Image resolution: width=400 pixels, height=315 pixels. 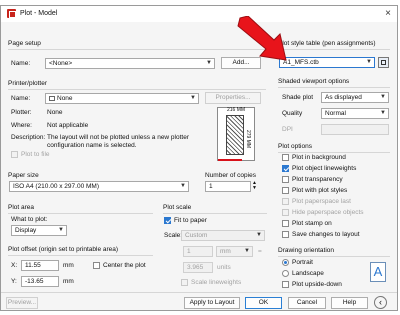 I want to click on orientation-preview-icon: A, so click(x=378, y=272).